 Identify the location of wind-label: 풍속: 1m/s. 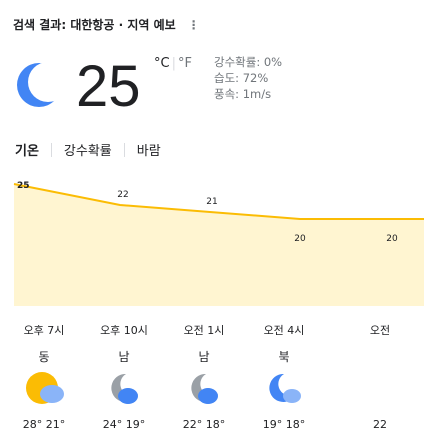
(243, 94).